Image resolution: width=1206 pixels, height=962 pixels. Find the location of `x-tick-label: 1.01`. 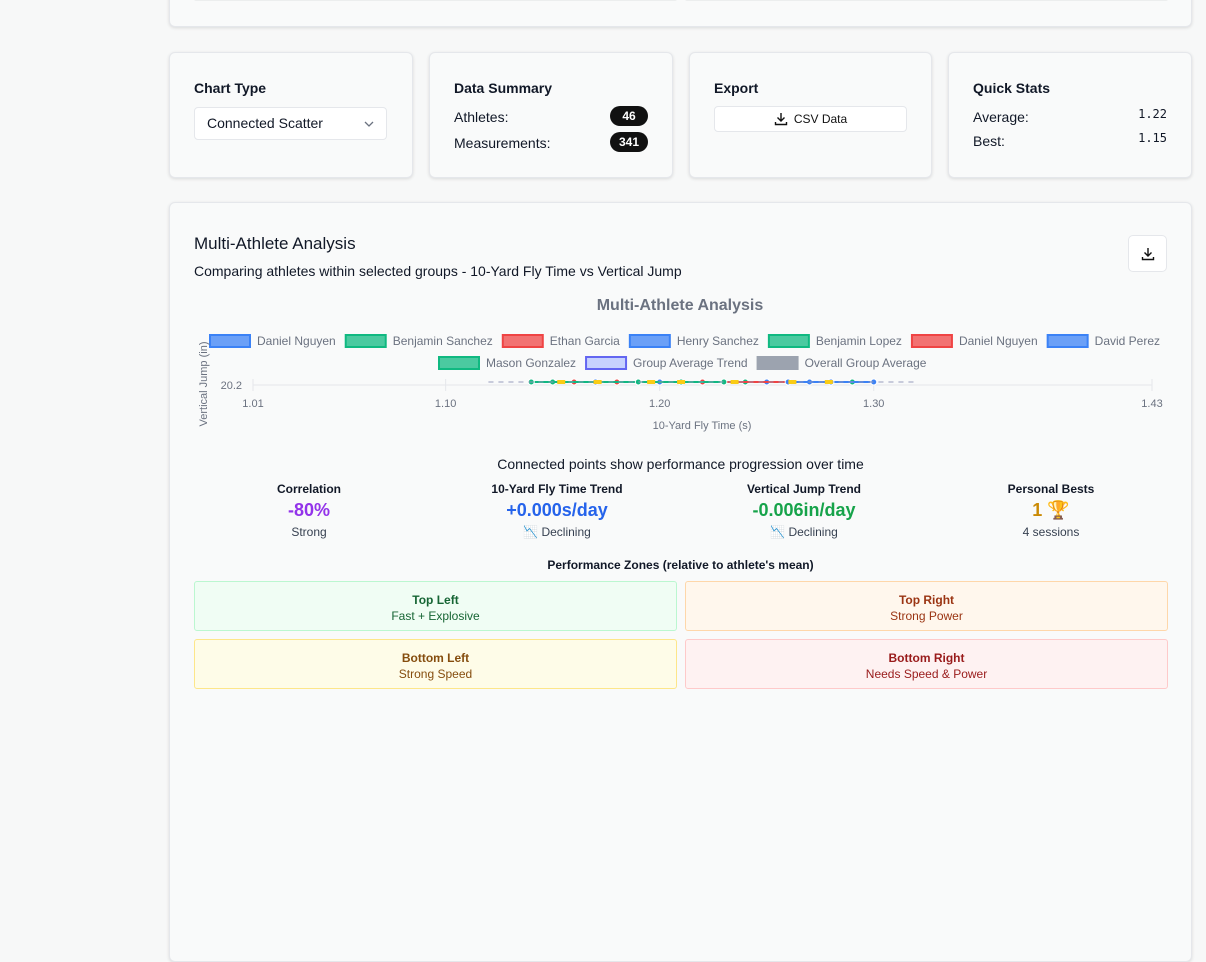

x-tick-label: 1.01 is located at coordinates (252, 404).